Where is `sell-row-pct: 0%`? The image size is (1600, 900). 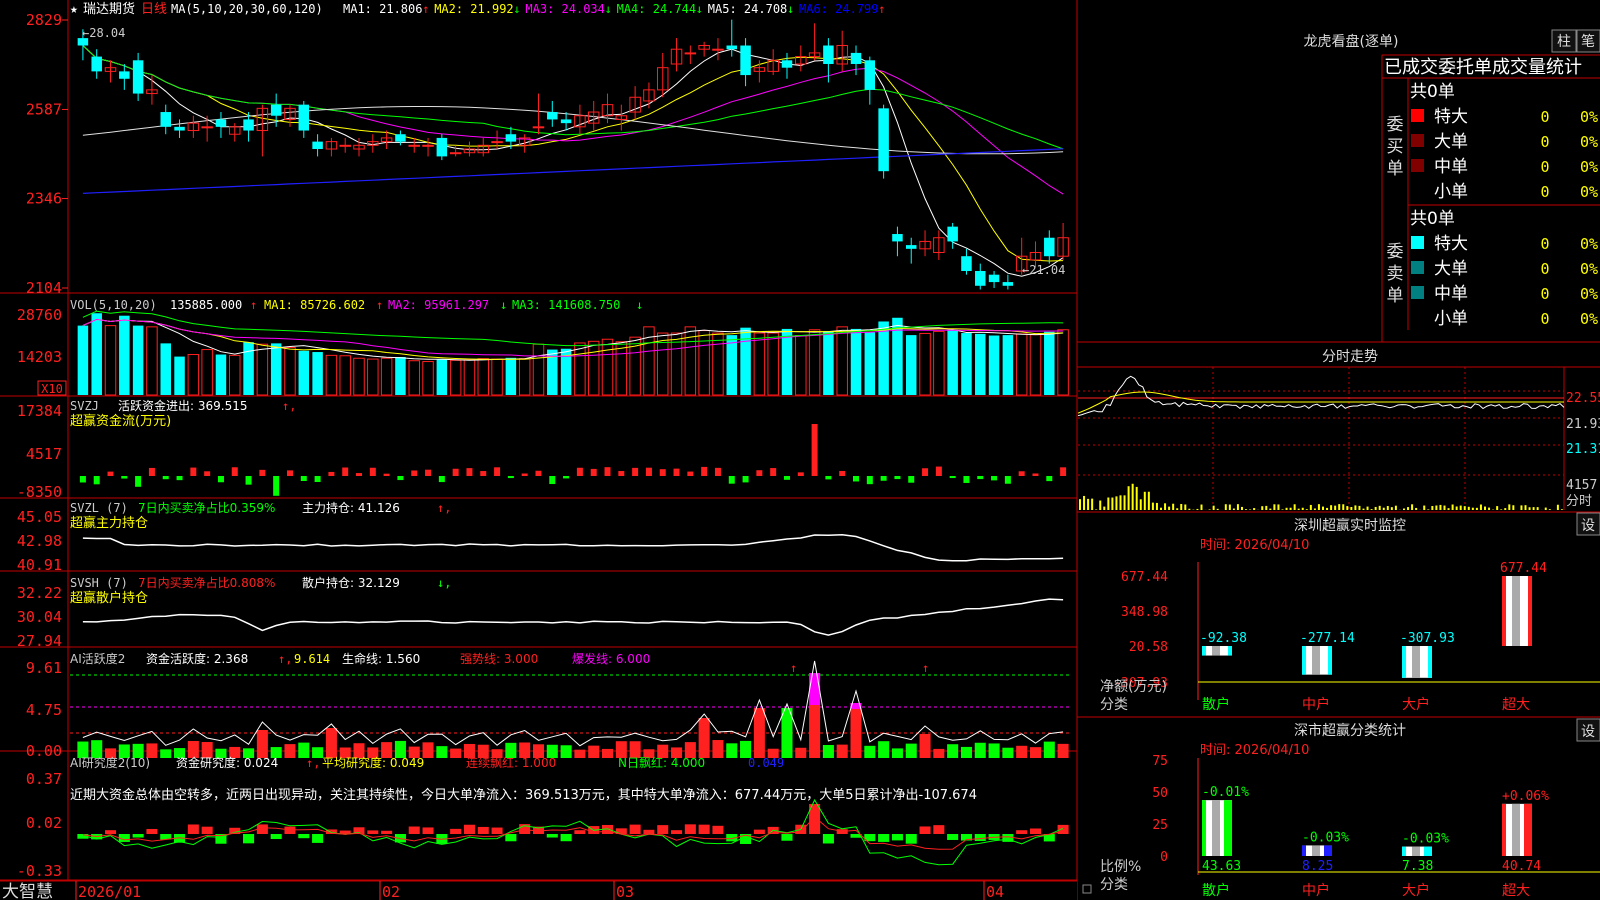
sell-row-pct: 0% is located at coordinates (1589, 244).